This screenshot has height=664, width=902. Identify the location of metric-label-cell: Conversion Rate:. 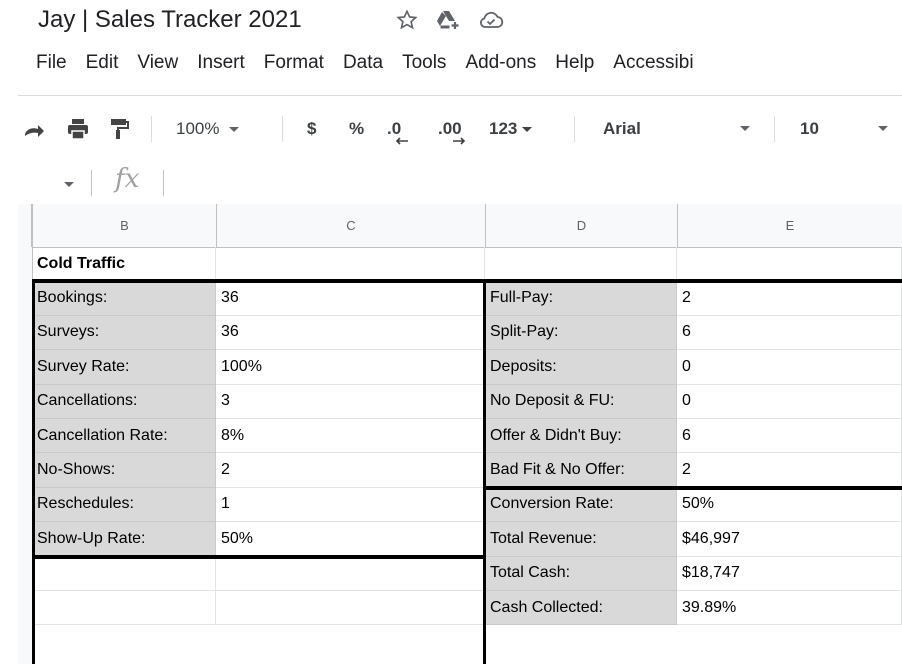
(581, 505).